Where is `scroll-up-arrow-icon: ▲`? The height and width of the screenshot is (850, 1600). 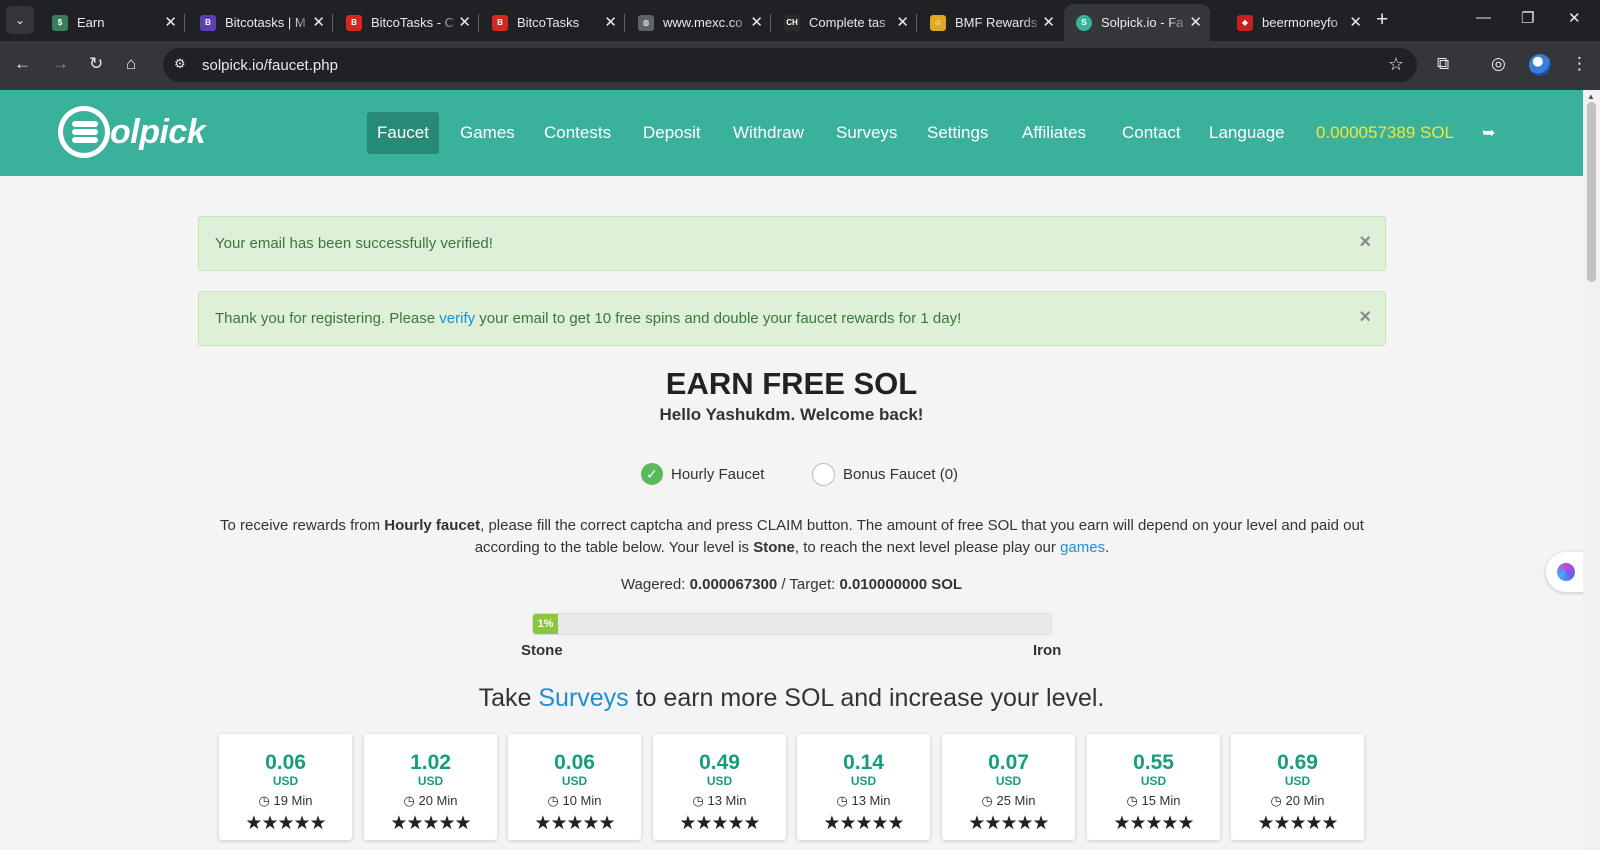
scroll-up-arrow-icon: ▲ is located at coordinates (1591, 96).